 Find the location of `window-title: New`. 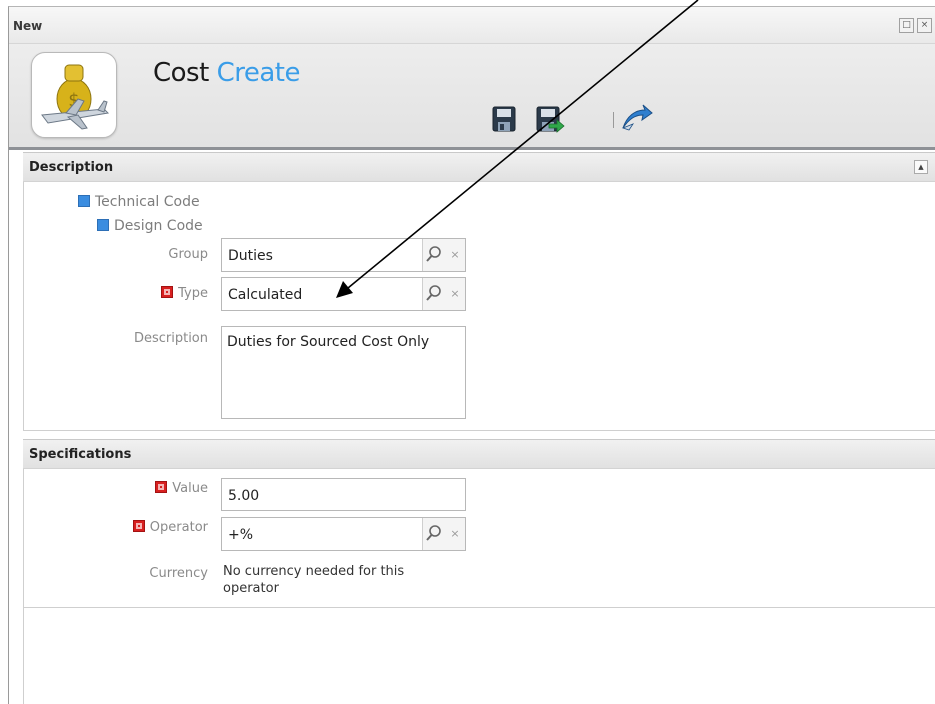

window-title: New is located at coordinates (28, 26).